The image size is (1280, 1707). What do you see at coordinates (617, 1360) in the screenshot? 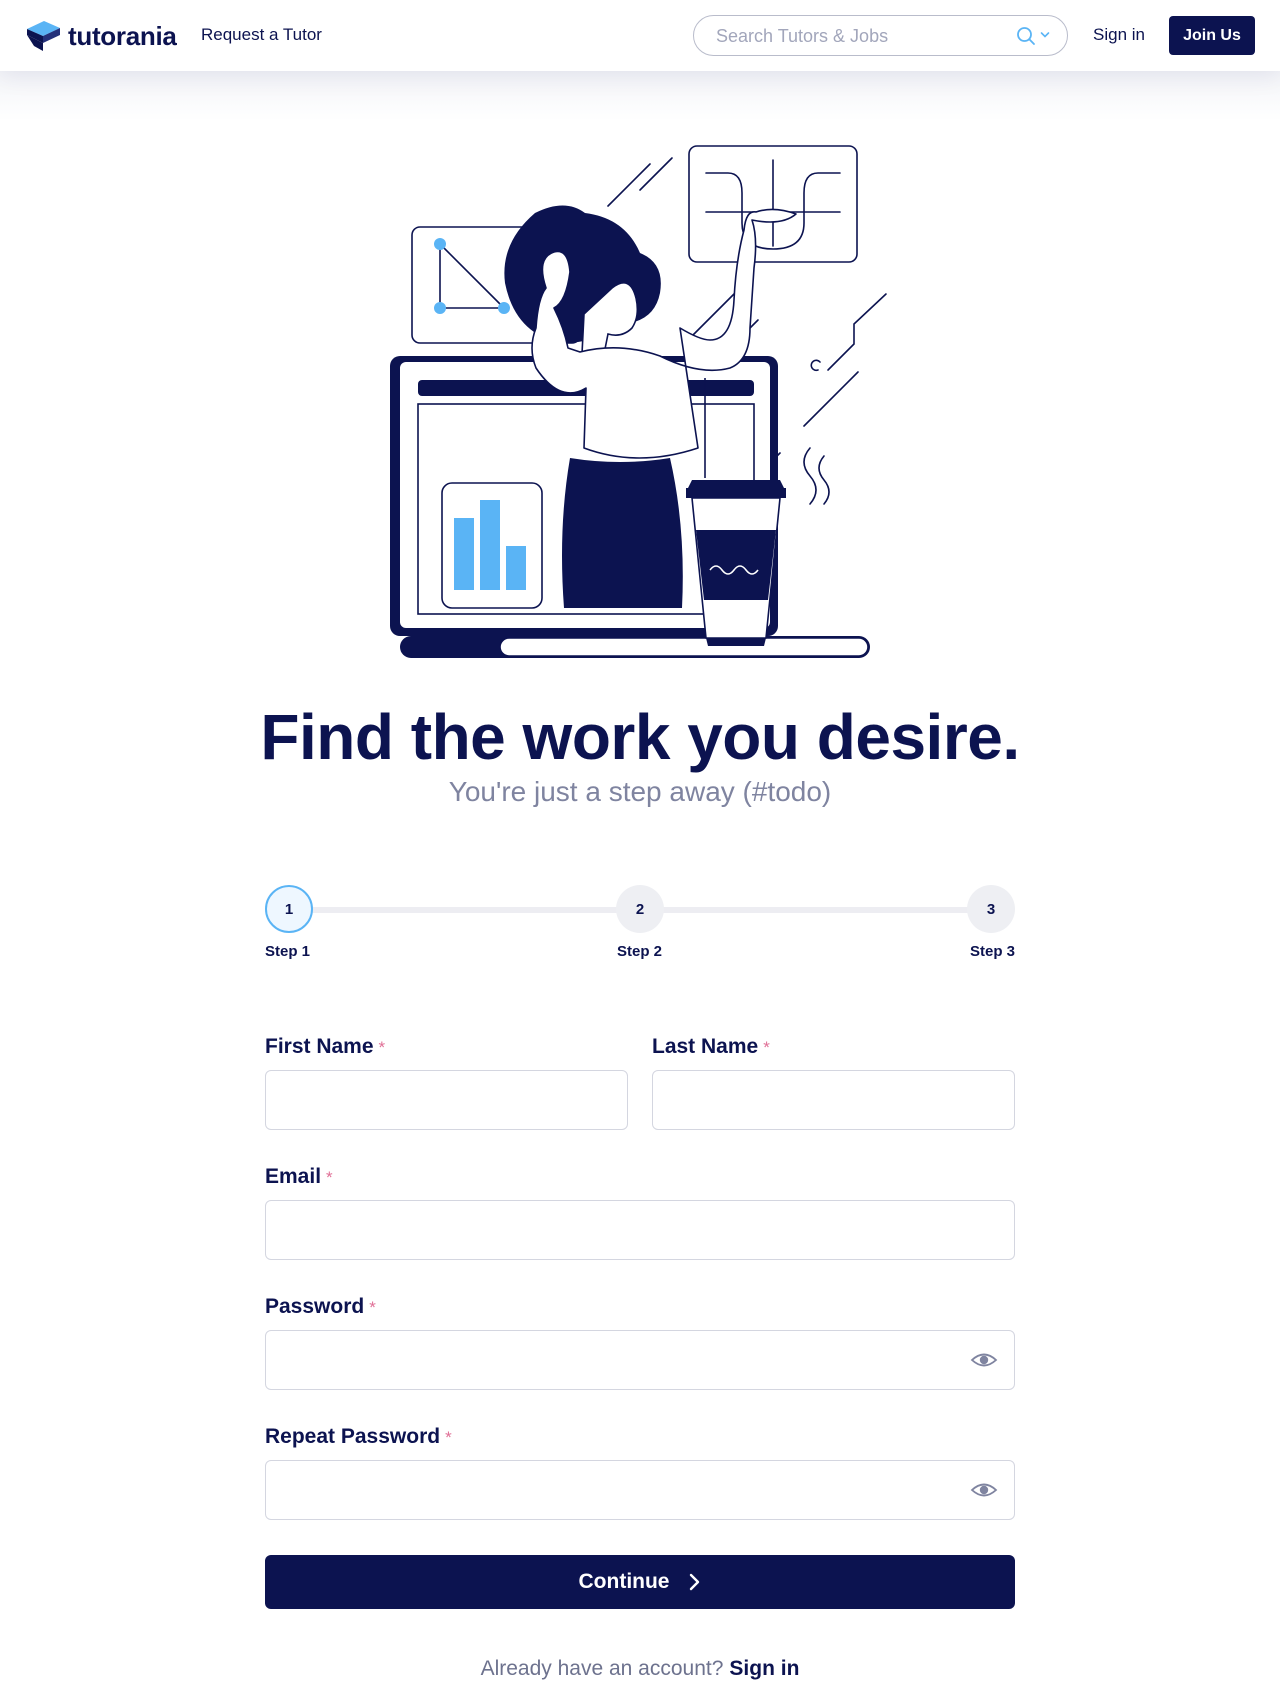
I see `password-input` at bounding box center [617, 1360].